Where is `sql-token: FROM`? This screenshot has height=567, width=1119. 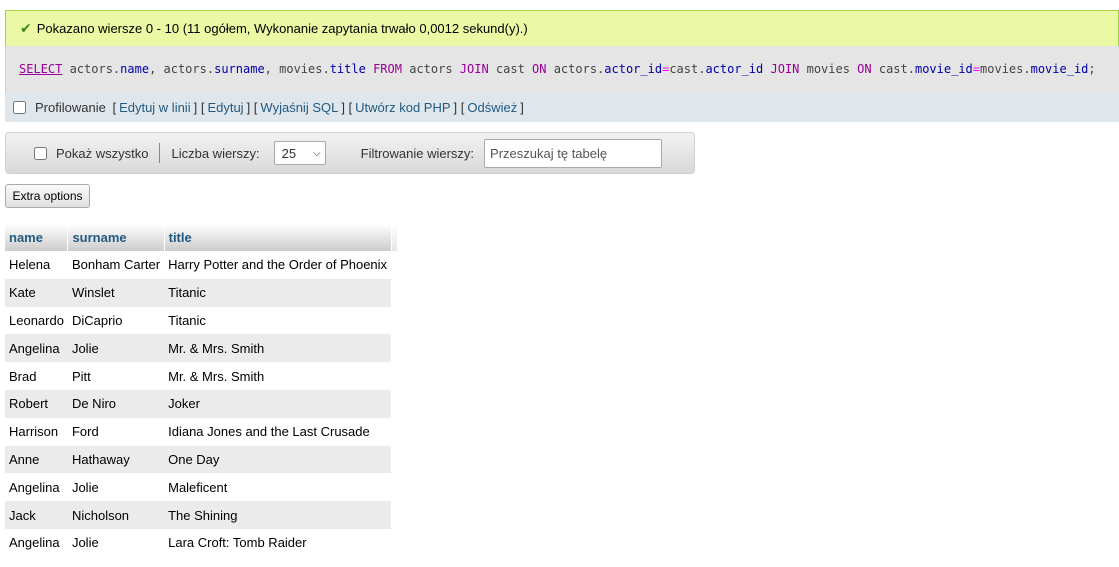
sql-token: FROM is located at coordinates (387, 69).